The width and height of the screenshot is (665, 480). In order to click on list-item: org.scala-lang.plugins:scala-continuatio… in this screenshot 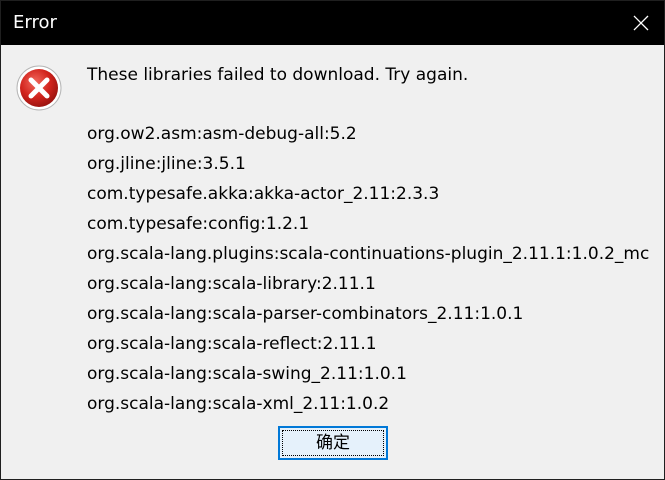, I will do `click(368, 254)`.